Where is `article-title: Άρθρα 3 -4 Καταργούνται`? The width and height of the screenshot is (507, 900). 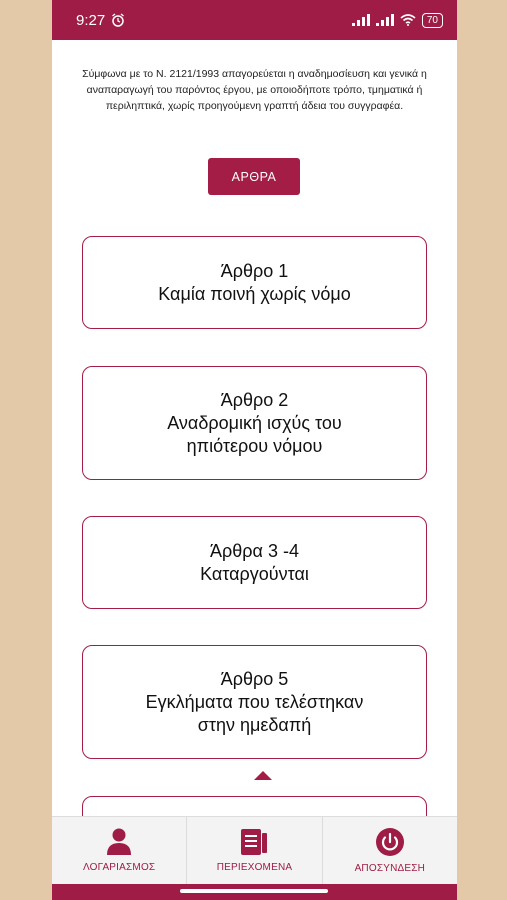 article-title: Άρθρα 3 -4 Καταργούνται is located at coordinates (254, 562).